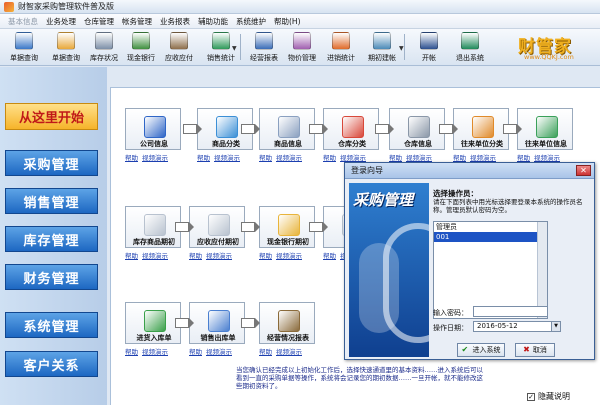 The width and height of the screenshot is (600, 405). What do you see at coordinates (141, 47) in the screenshot?
I see `toolbar-button: 现金银行` at bounding box center [141, 47].